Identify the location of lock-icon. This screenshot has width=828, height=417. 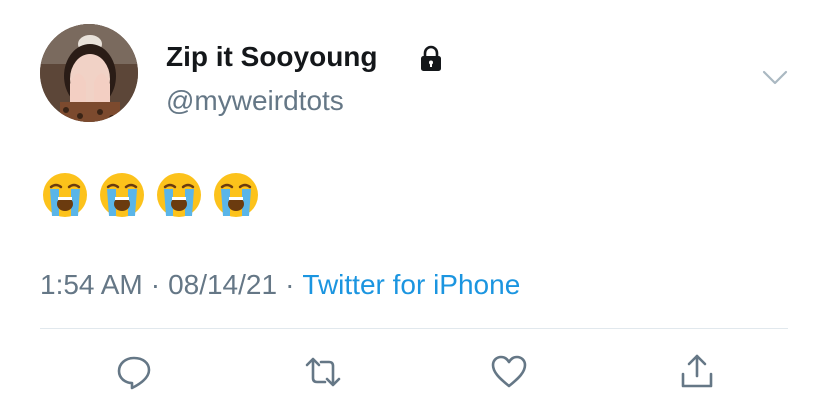
(431, 58).